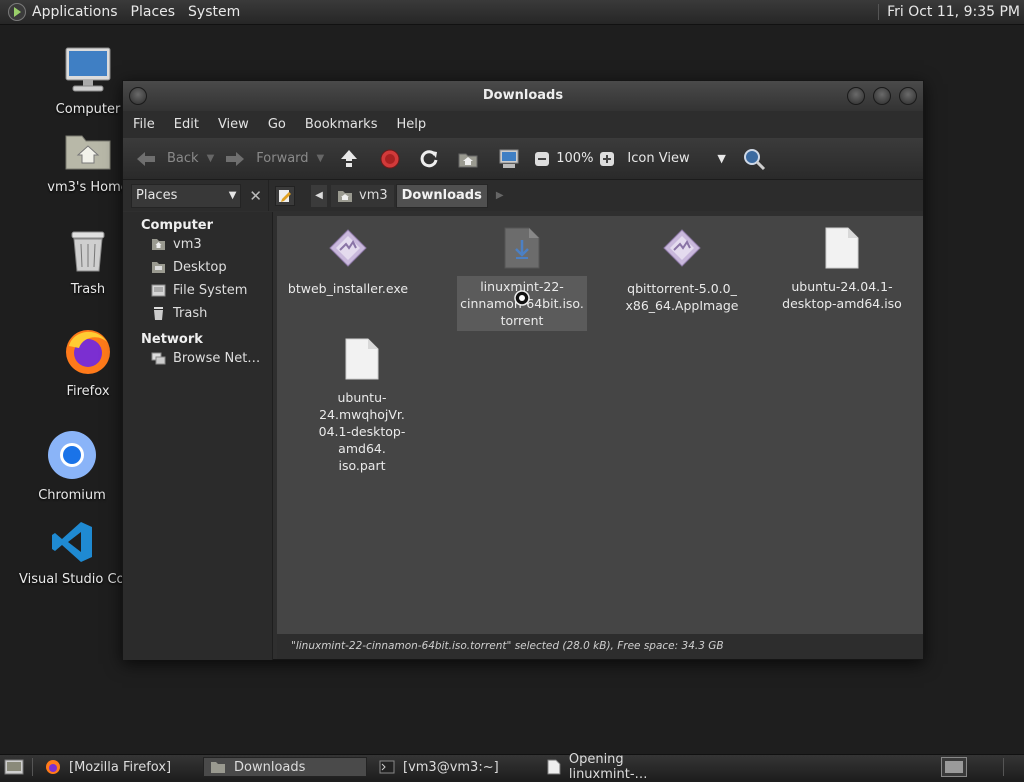 This screenshot has width=1024, height=782. What do you see at coordinates (118, 767) in the screenshot?
I see `task-firefox: [Mozilla Firefox]` at bounding box center [118, 767].